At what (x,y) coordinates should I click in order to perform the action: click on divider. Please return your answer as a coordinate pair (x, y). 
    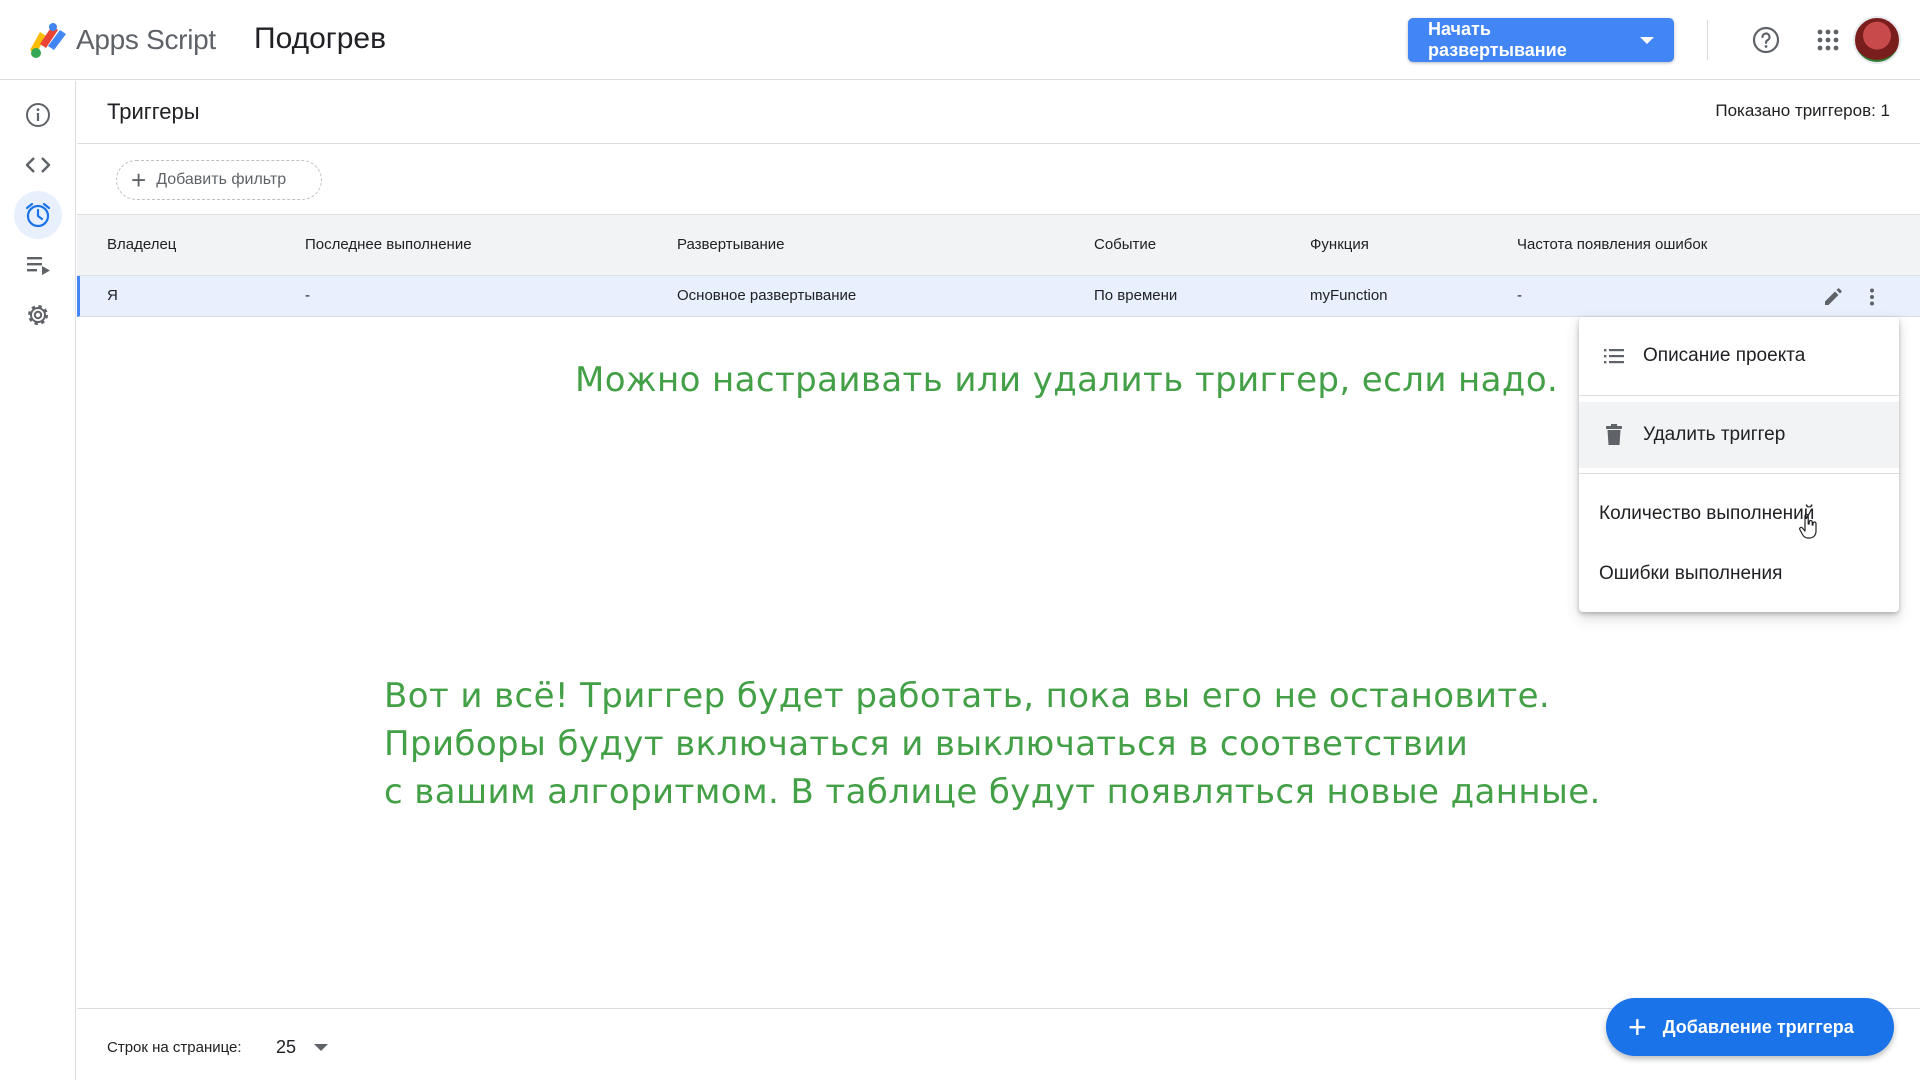
    Looking at the image, I should click on (1707, 40).